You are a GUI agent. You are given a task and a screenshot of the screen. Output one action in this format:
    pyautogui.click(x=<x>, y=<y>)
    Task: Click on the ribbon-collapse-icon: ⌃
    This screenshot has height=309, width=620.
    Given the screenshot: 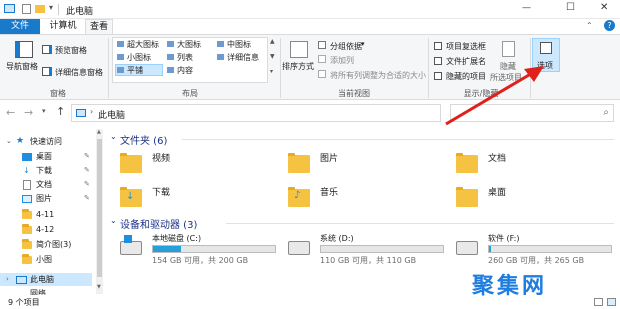 What is the action you would take?
    pyautogui.click(x=589, y=25)
    